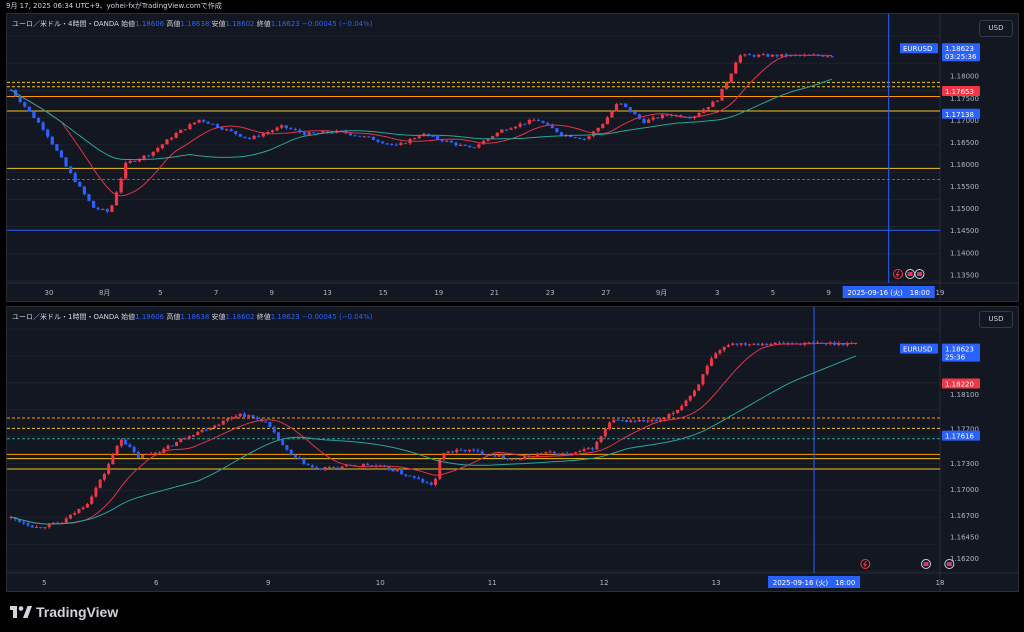 The width and height of the screenshot is (1024, 632). Describe the element at coordinates (828, 293) in the screenshot. I see `time-tick: 9` at that location.